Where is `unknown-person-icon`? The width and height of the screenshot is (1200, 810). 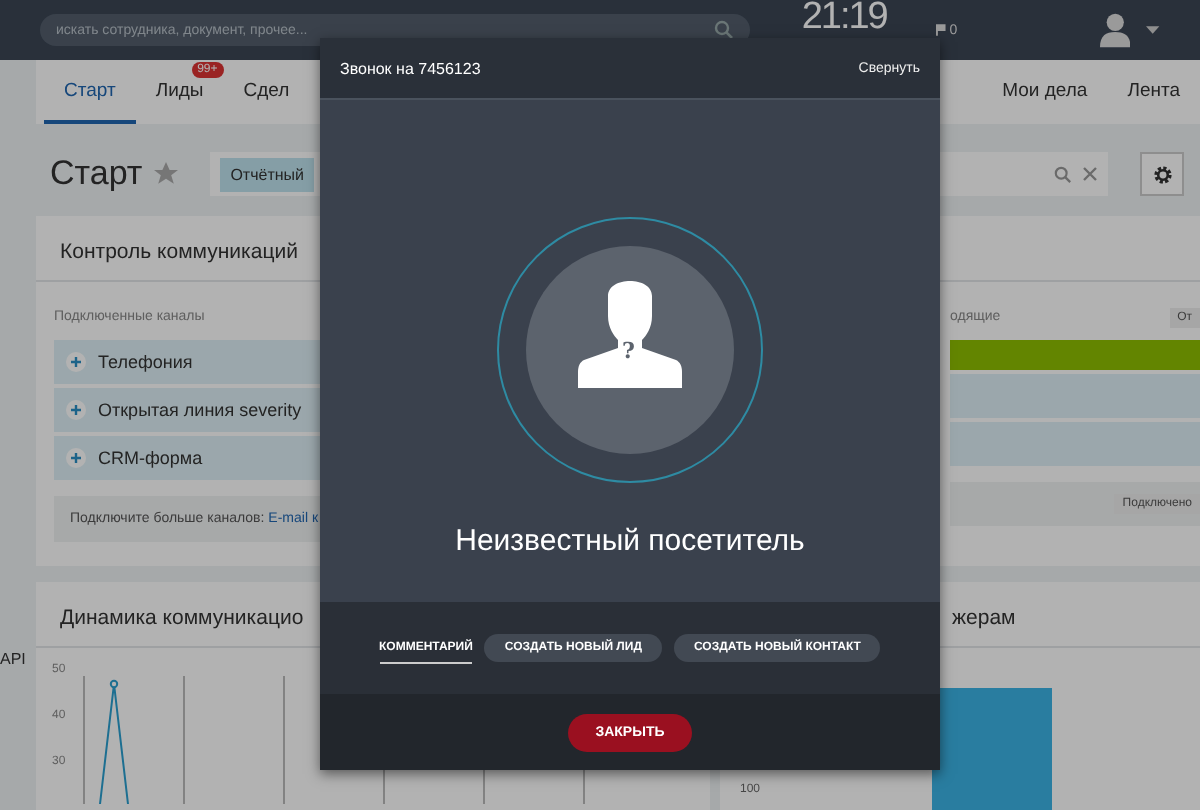 unknown-person-icon is located at coordinates (630, 350).